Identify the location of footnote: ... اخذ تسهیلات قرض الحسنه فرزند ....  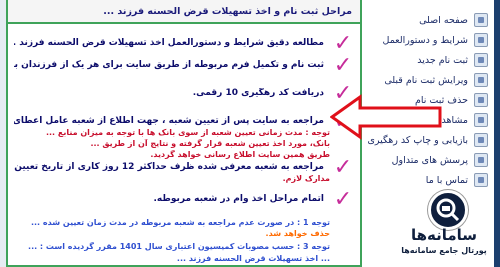
(253, 258).